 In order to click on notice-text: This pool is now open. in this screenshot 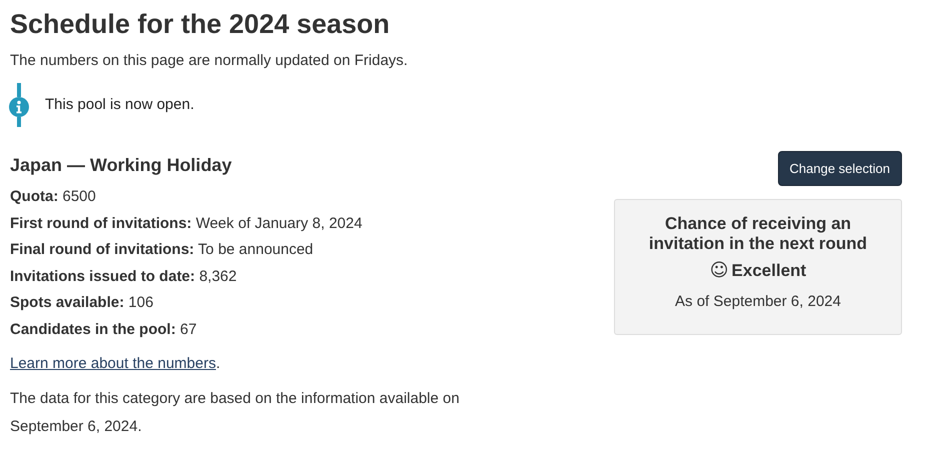, I will do `click(119, 104)`.